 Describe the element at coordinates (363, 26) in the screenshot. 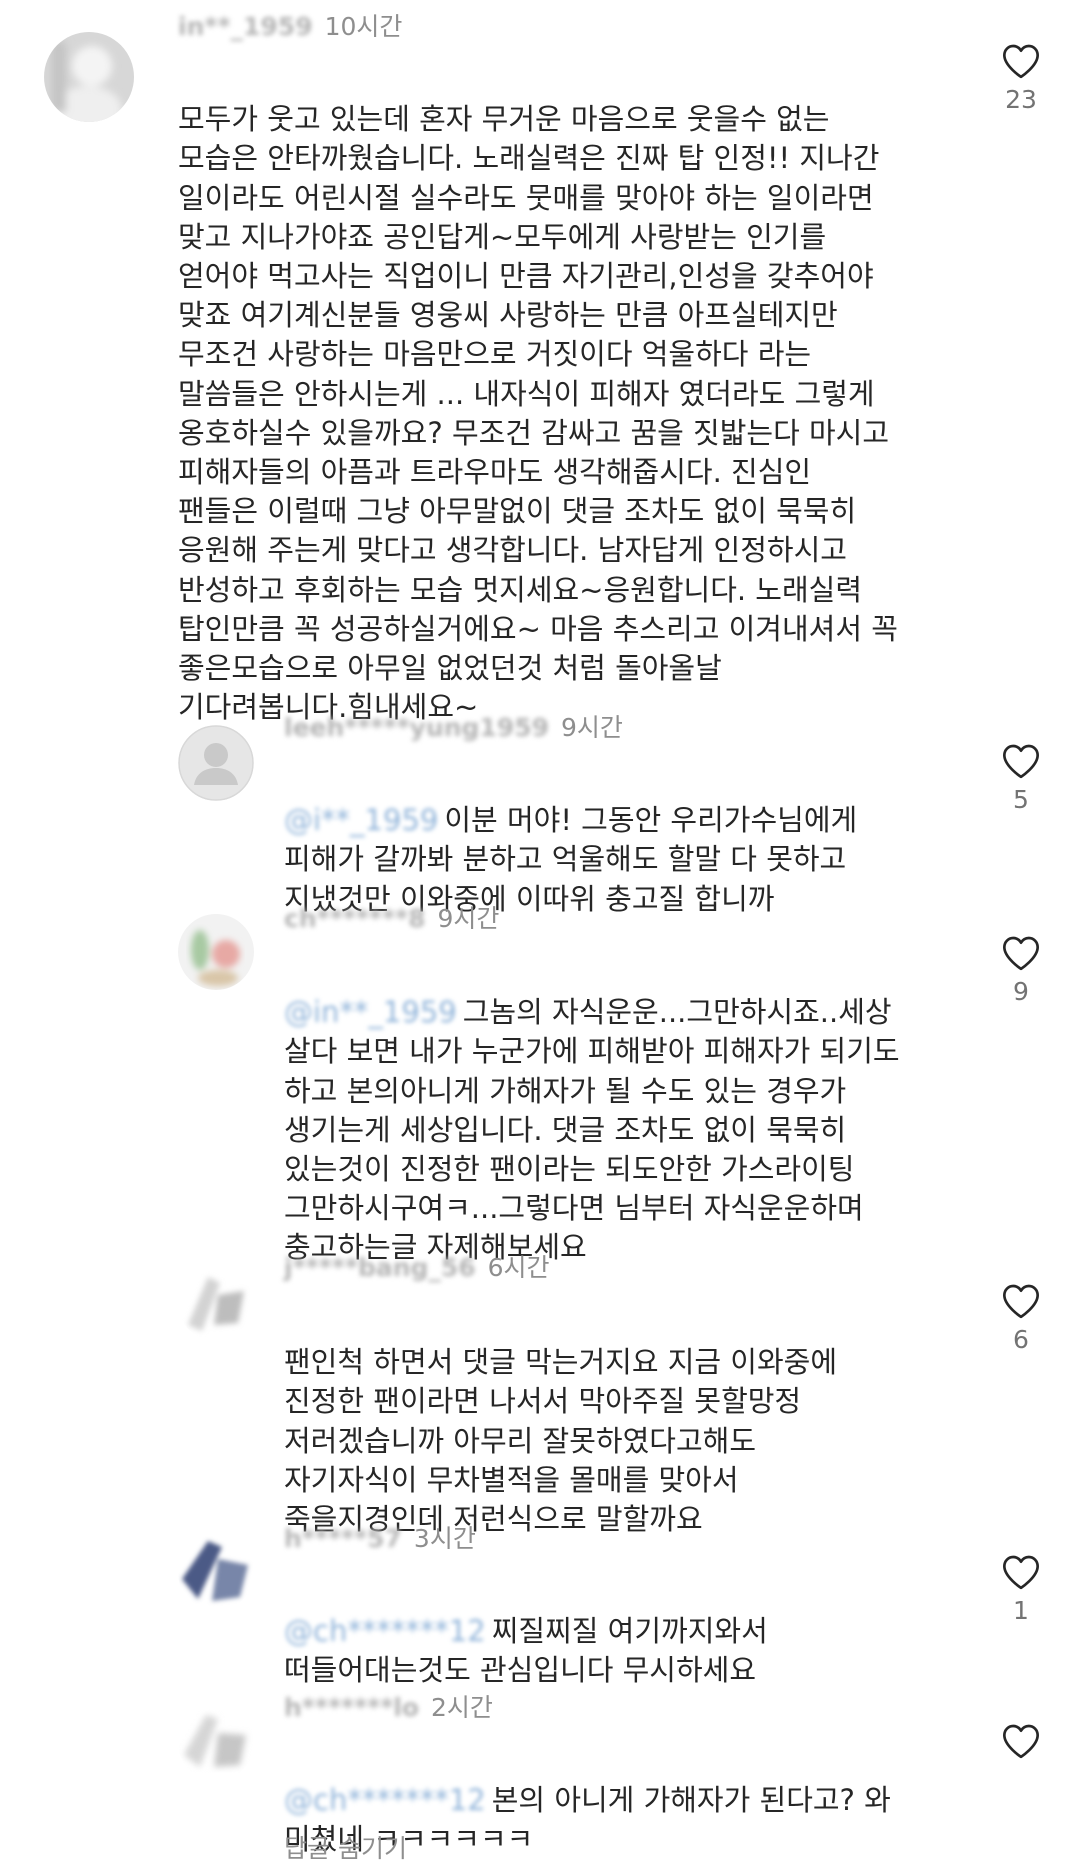

I see `timestamp: 10시간` at that location.